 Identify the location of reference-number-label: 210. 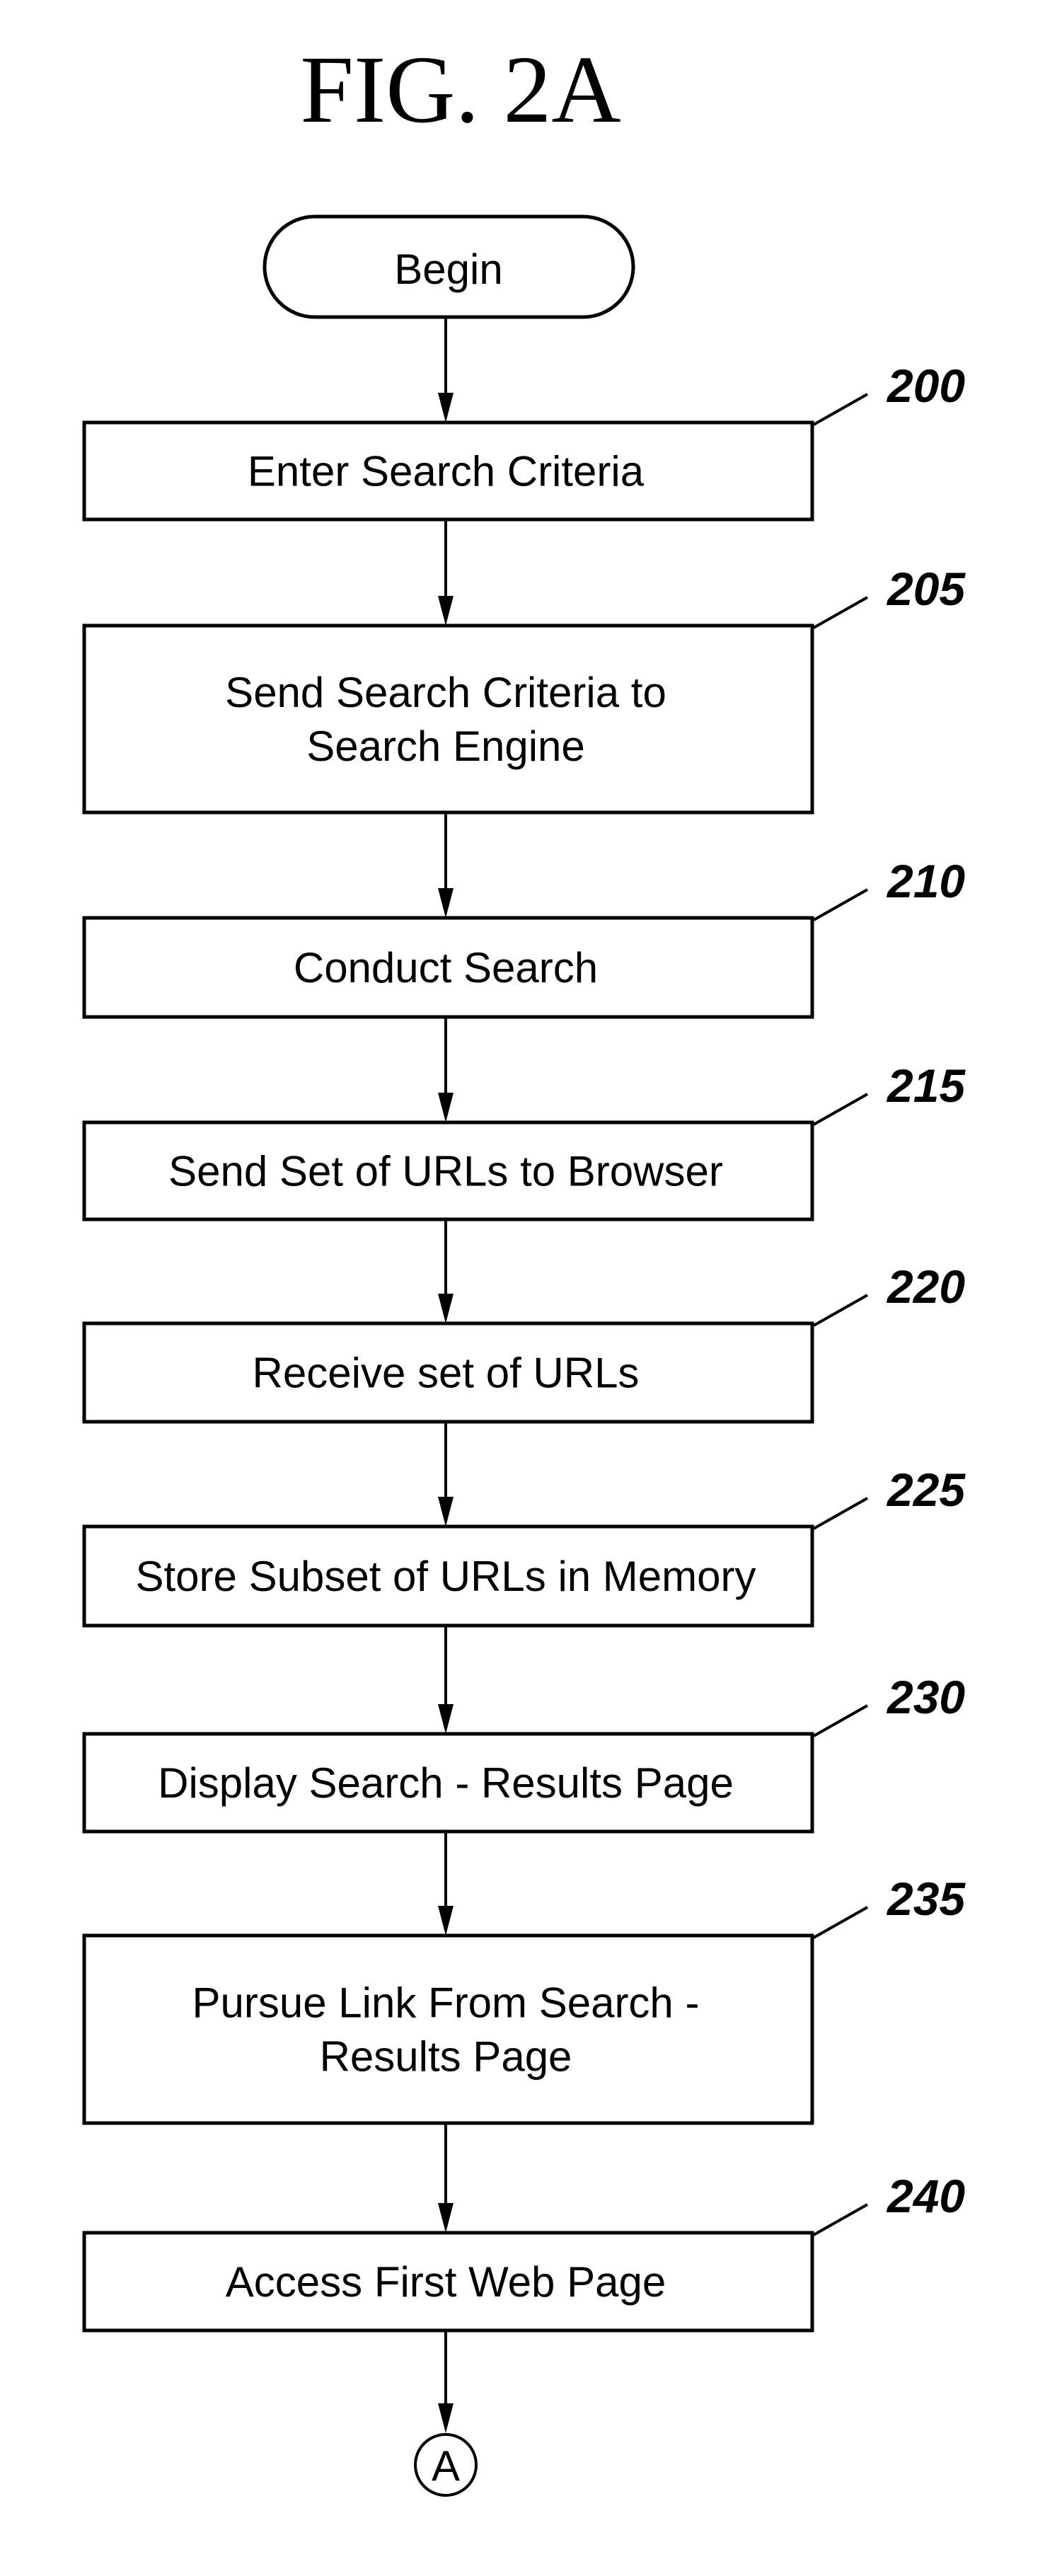
(925, 881).